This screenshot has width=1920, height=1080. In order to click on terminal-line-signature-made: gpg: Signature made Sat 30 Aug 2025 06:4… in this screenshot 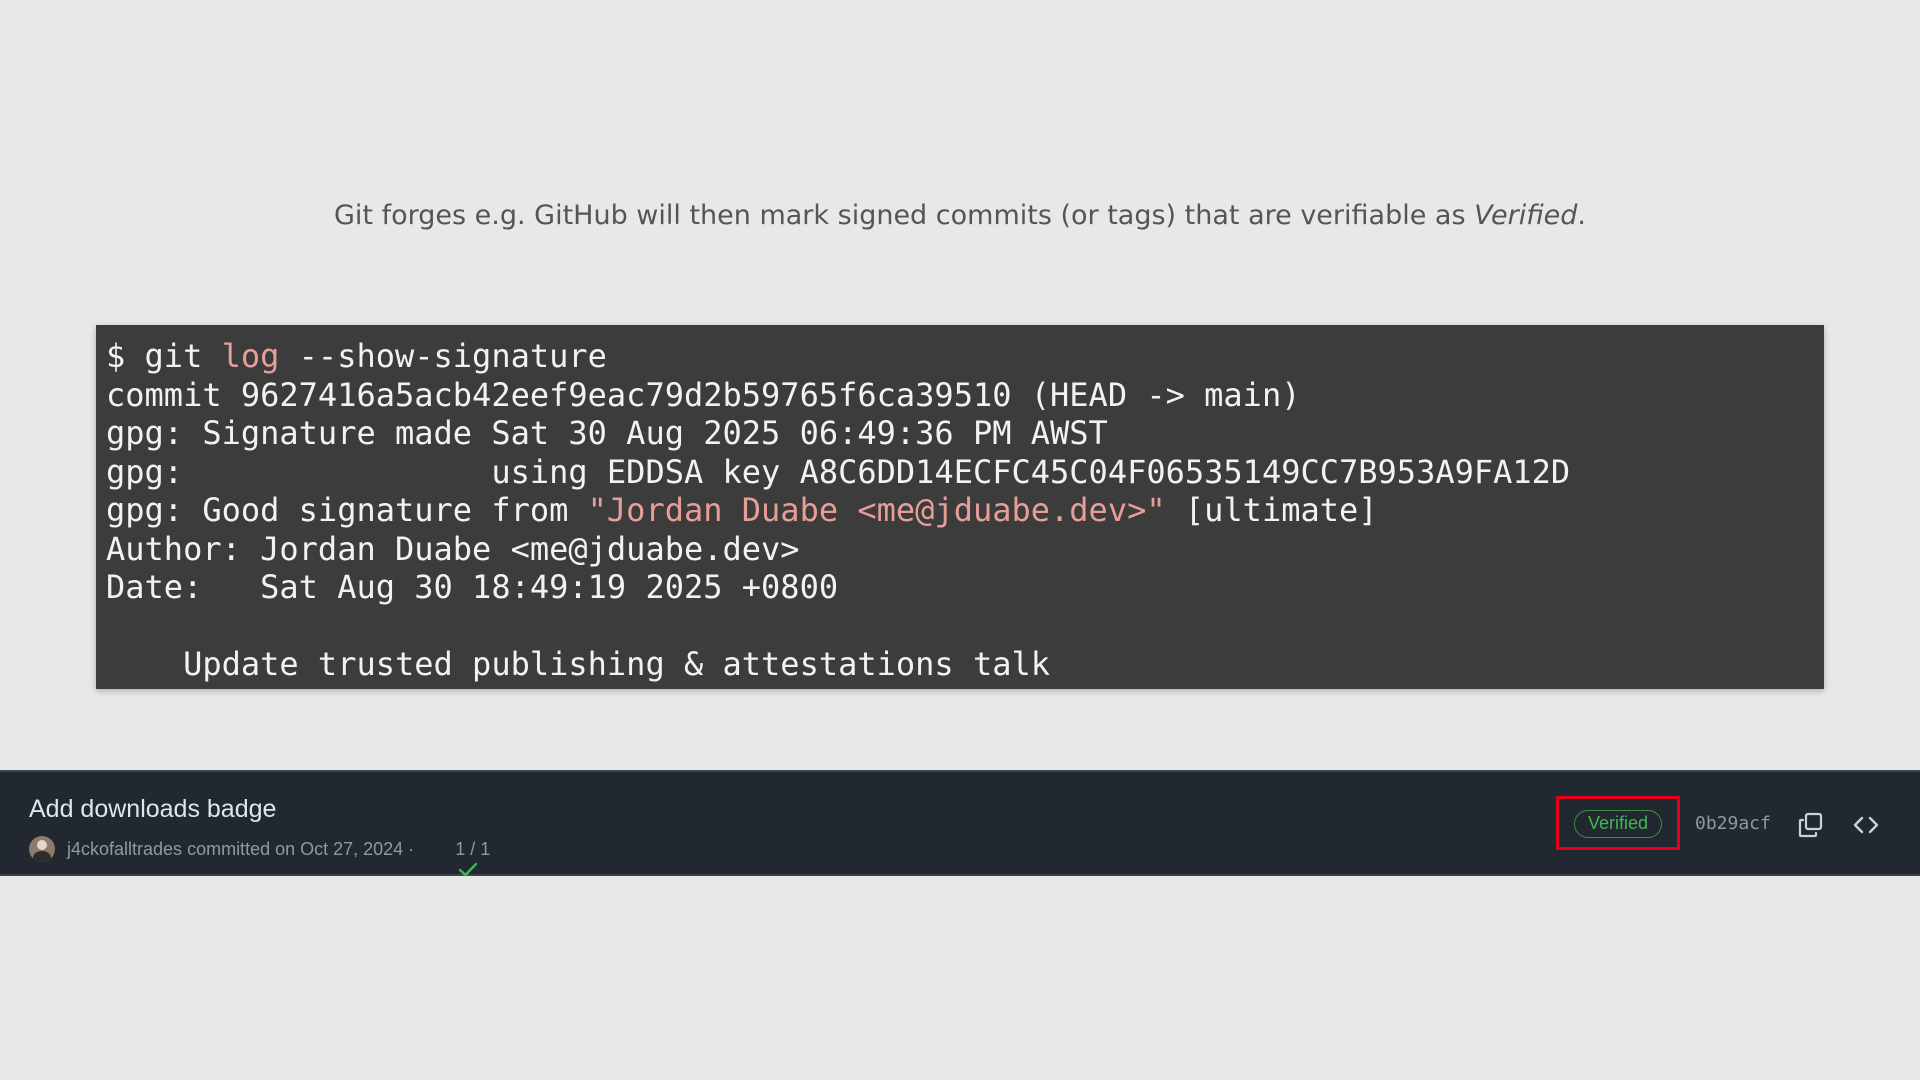, I will do `click(607, 433)`.